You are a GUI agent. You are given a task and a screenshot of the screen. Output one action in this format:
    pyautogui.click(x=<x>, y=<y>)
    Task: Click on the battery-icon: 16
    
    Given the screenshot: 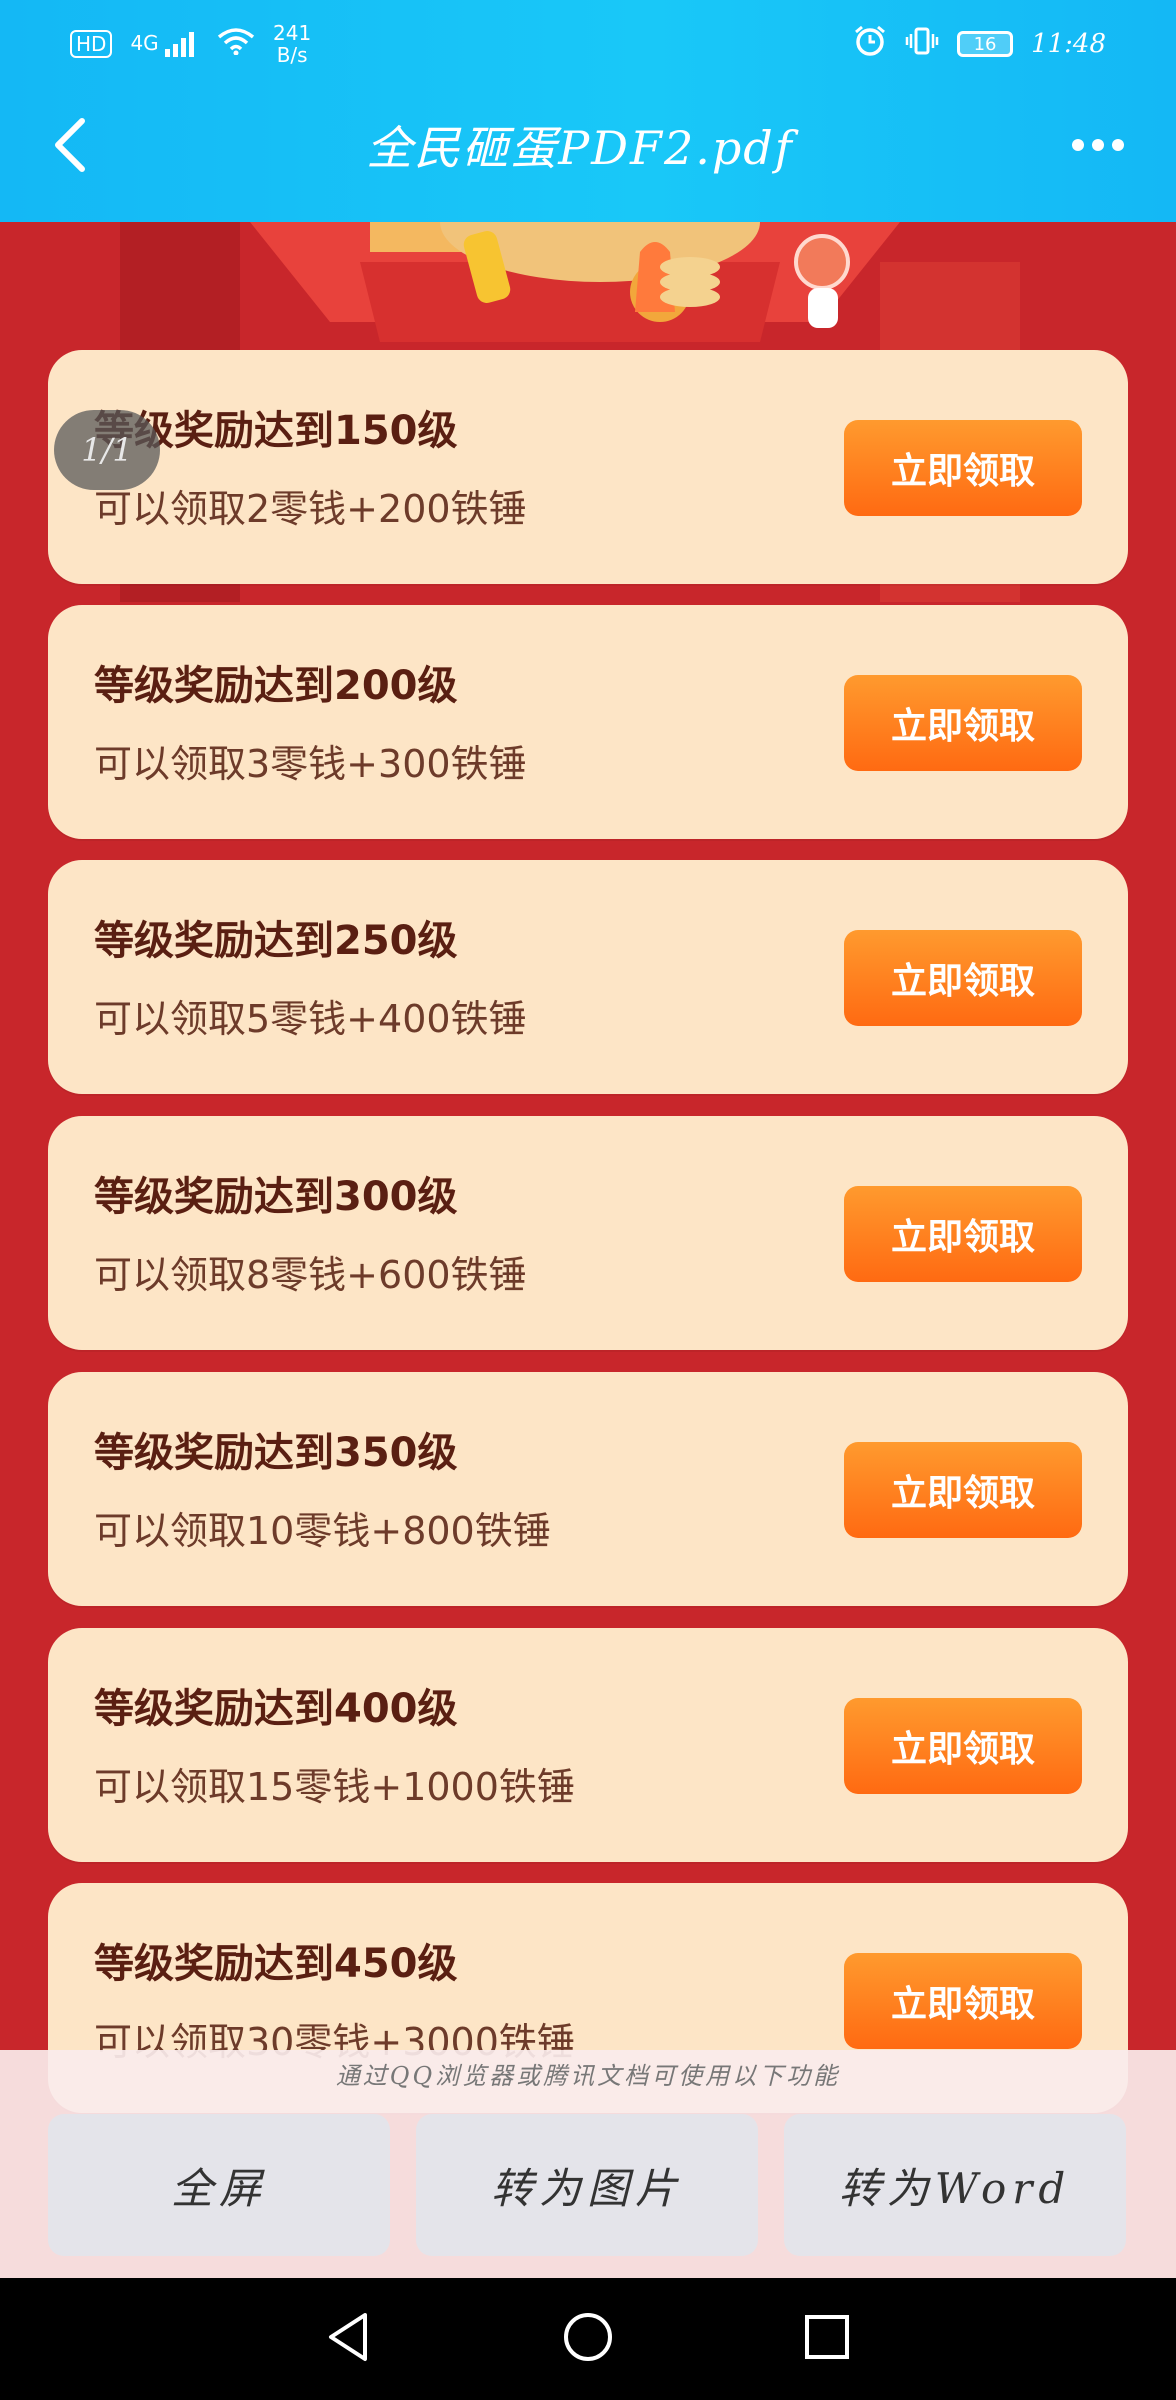 What is the action you would take?
    pyautogui.click(x=985, y=44)
    